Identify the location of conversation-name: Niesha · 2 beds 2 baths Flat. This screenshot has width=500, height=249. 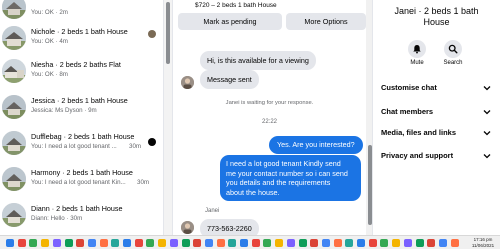
(76, 64).